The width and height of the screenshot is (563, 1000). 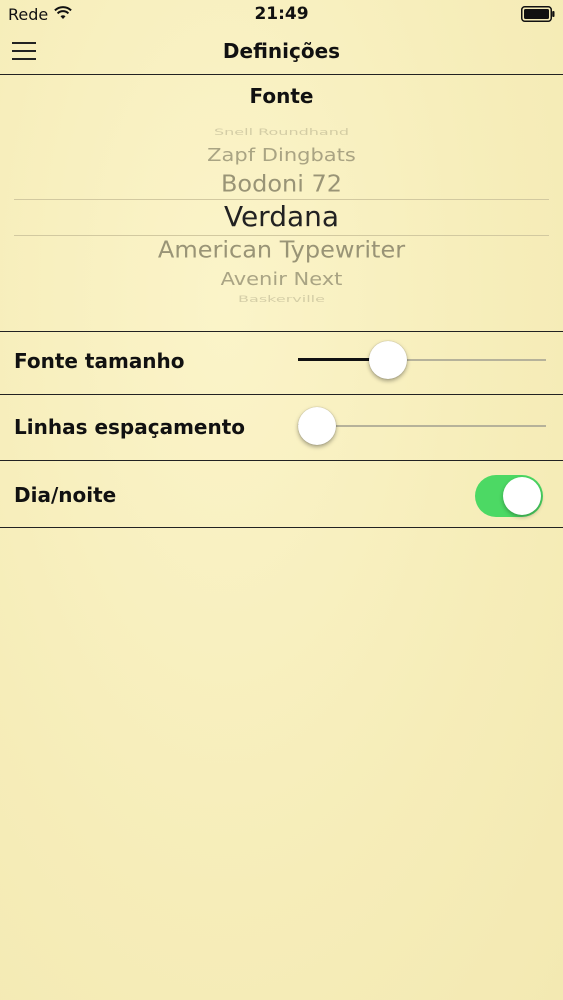 What do you see at coordinates (281, 299) in the screenshot?
I see `picker-item: Baskerville` at bounding box center [281, 299].